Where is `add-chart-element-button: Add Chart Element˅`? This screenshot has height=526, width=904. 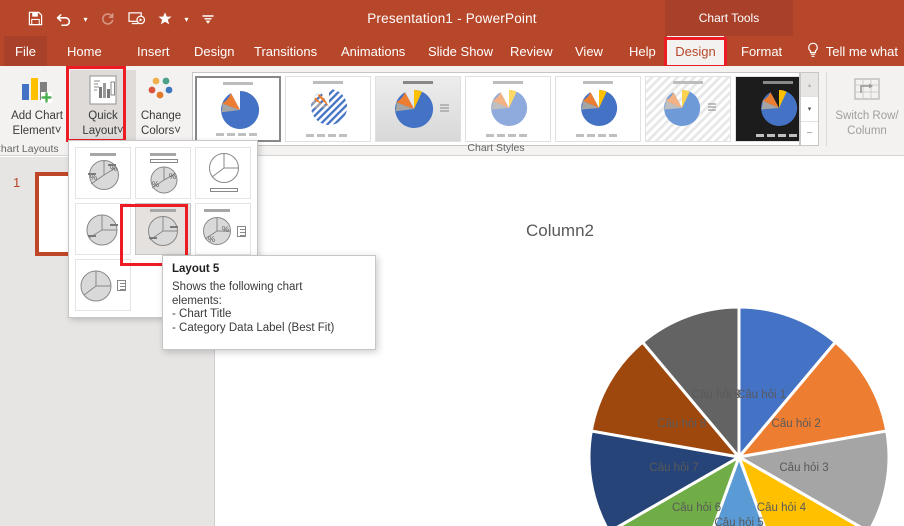 add-chart-element-button: Add Chart Element˅ is located at coordinates (37, 106).